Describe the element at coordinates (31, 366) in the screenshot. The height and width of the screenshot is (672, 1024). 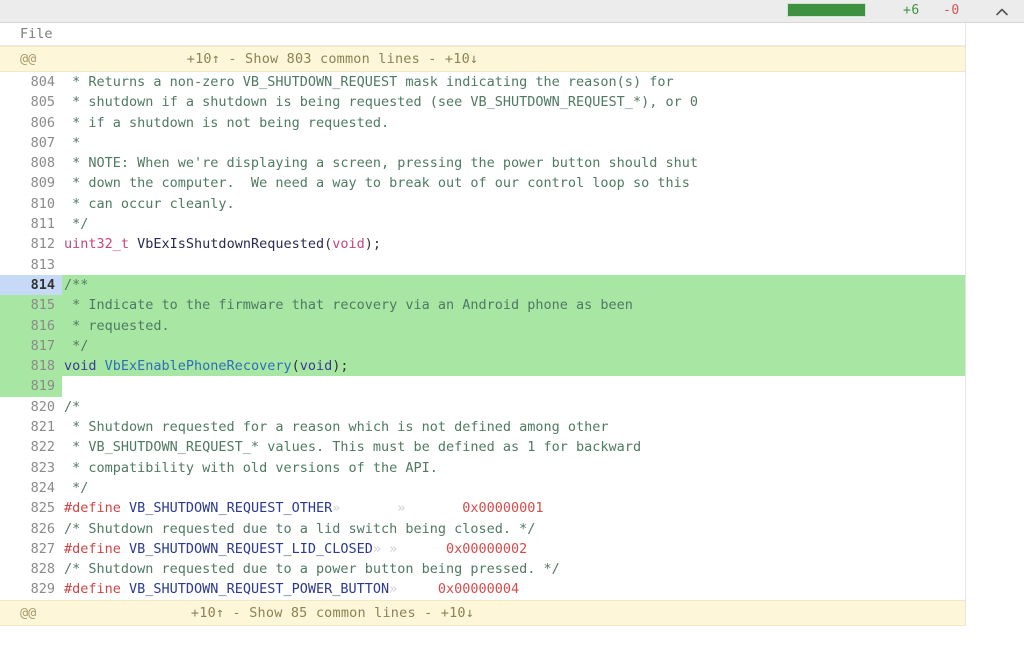
I see `line-number: 818` at that location.